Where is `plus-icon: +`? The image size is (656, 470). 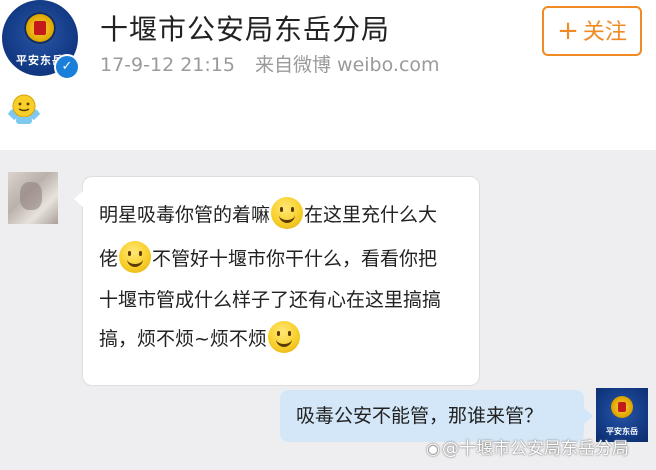
plus-icon: + is located at coordinates (568, 31).